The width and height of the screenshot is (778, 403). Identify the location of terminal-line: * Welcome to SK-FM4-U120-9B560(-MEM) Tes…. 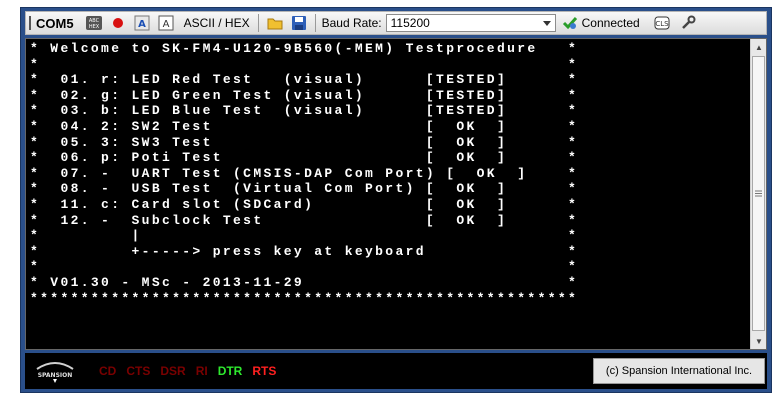
(304, 48).